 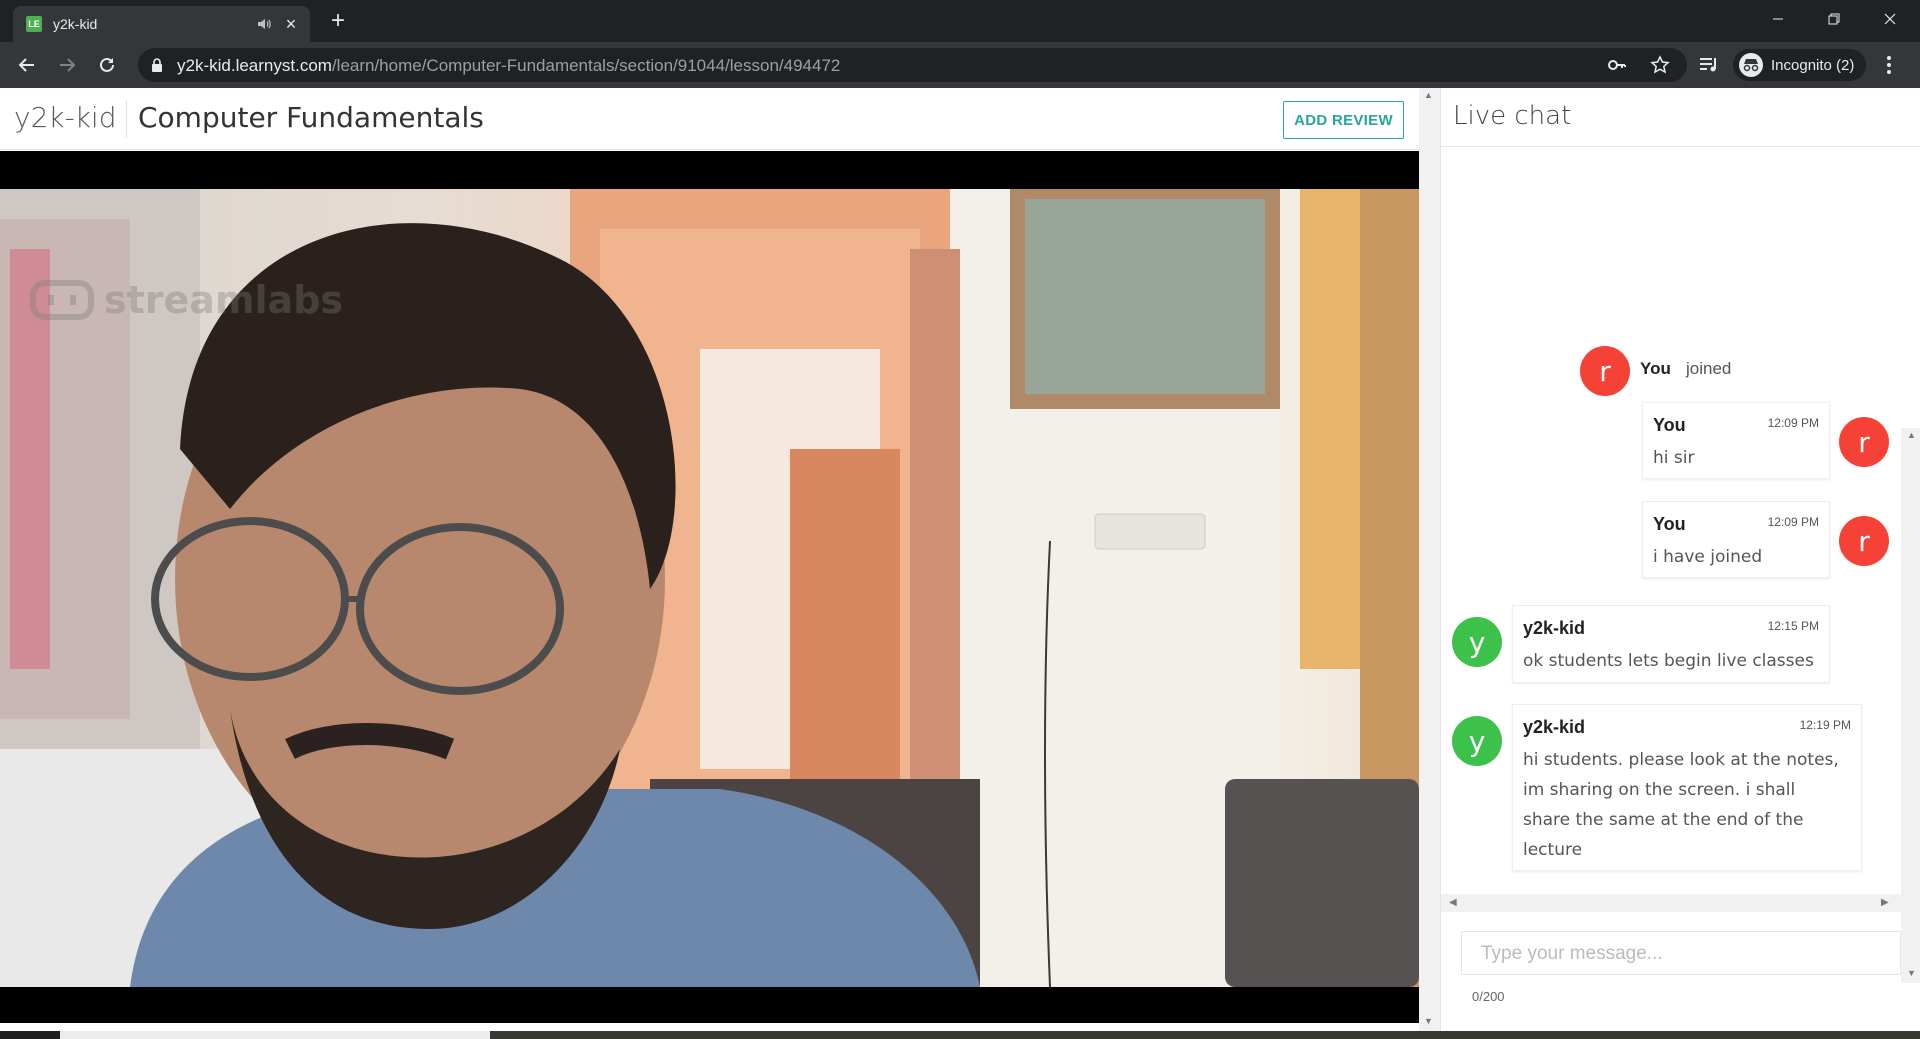 What do you see at coordinates (709, 119) in the screenshot?
I see `lesson-header: y2k-kid Computer Fundamentals ADD REVIEW` at bounding box center [709, 119].